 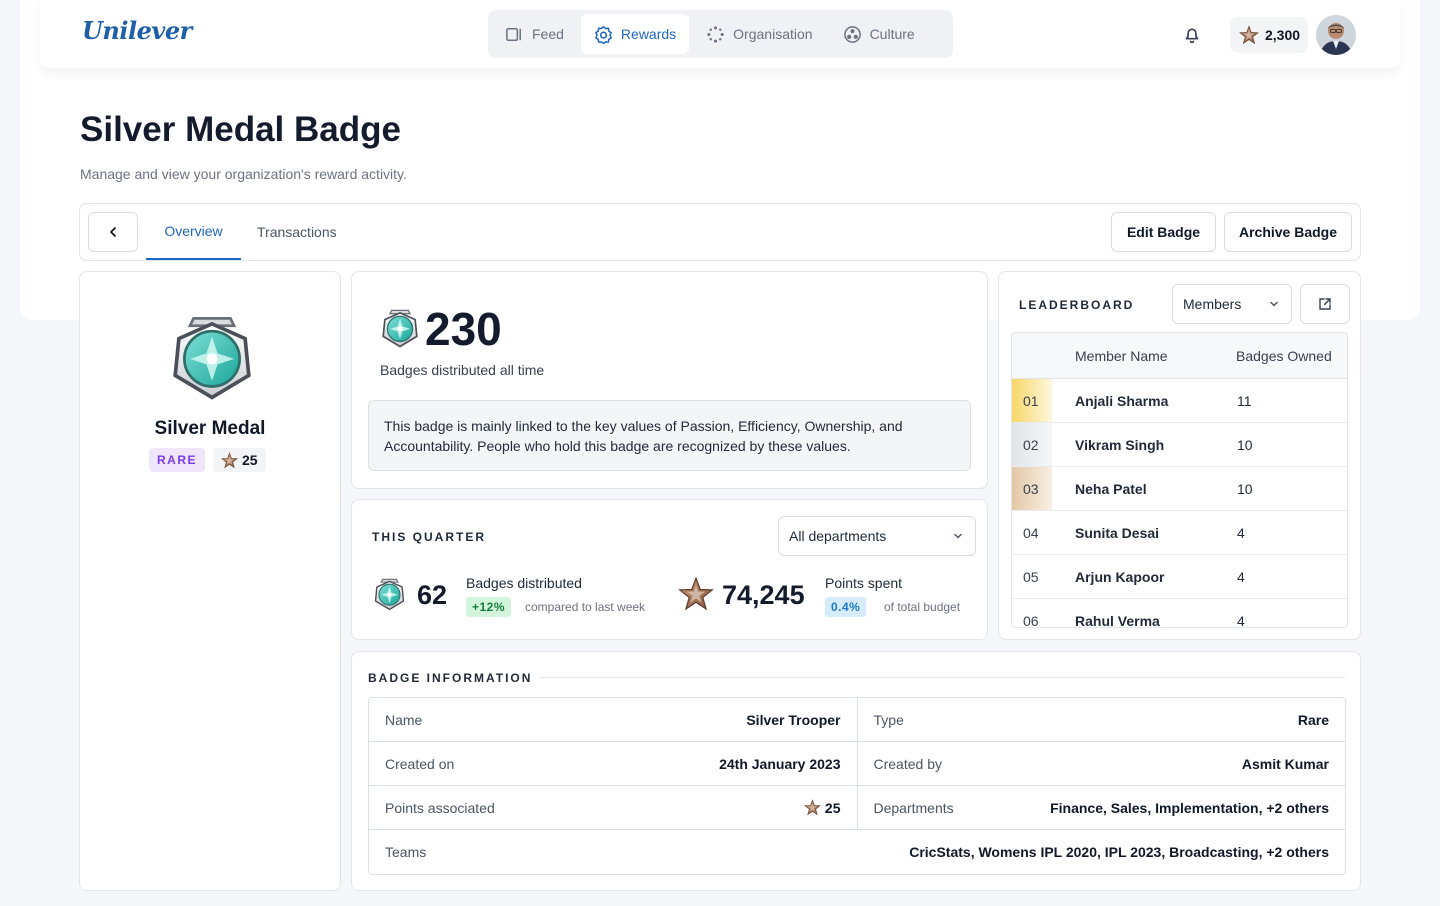 I want to click on rank-bronze: 03, so click(x=1032, y=488).